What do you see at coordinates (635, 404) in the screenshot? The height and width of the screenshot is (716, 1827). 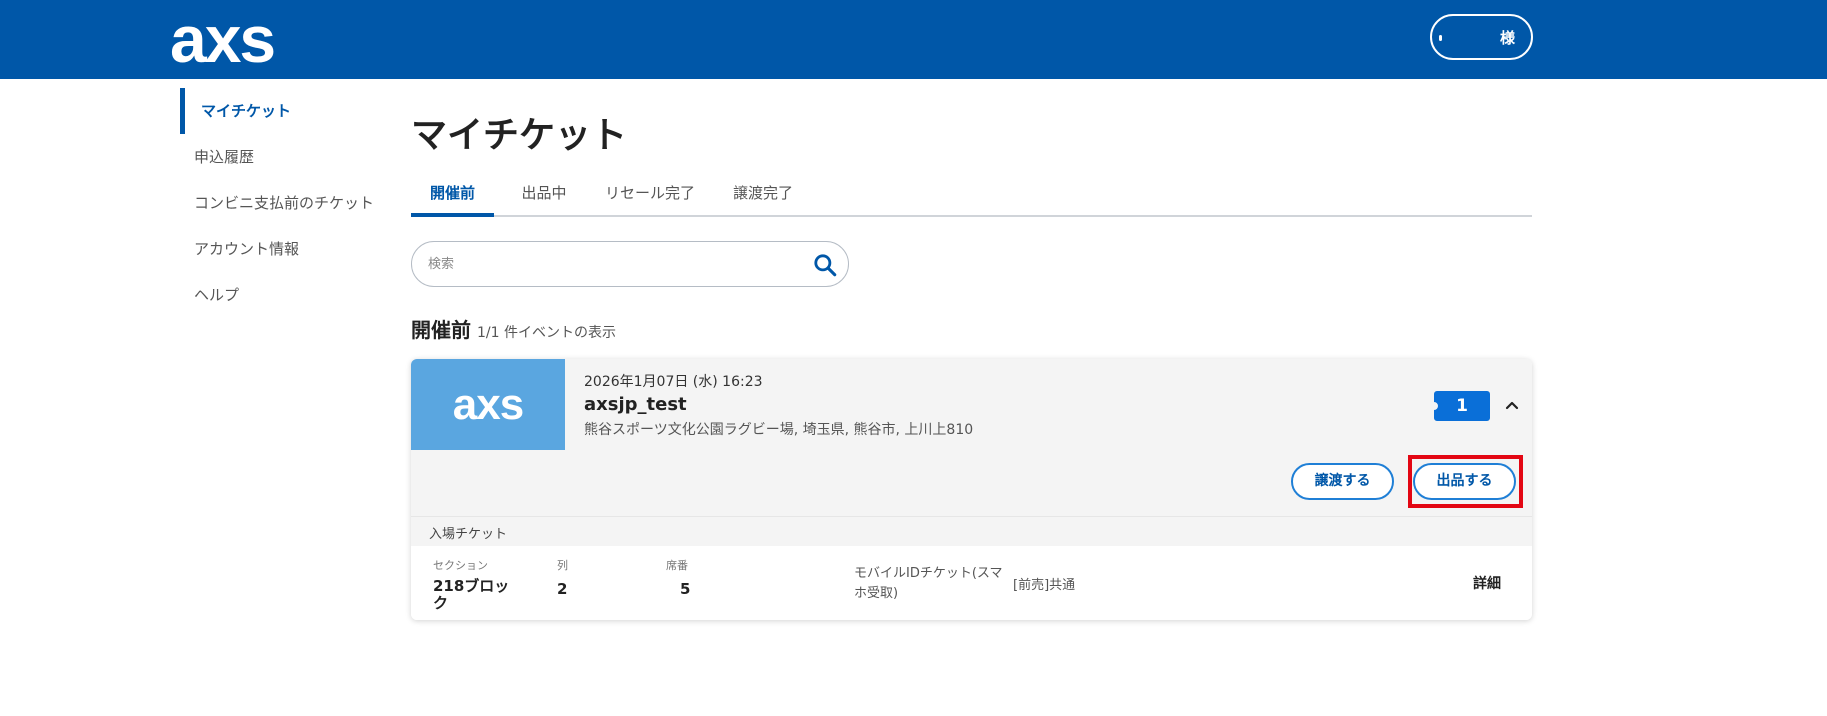 I see `event-name: axsjp_test` at bounding box center [635, 404].